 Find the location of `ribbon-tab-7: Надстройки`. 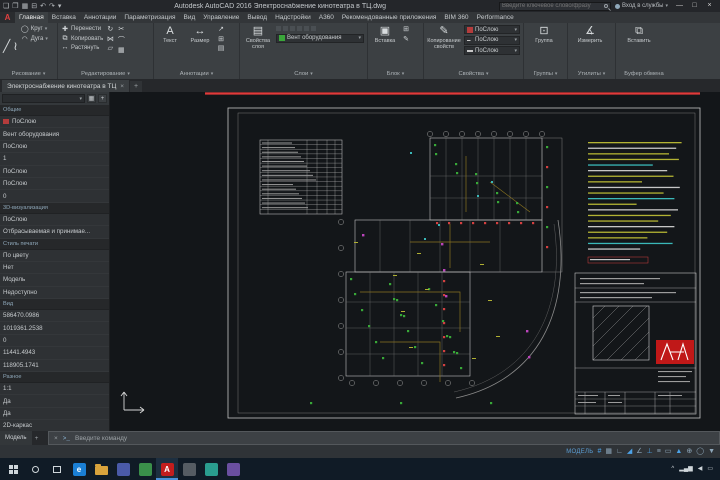

ribbon-tab-7: Надстройки is located at coordinates (293, 17).